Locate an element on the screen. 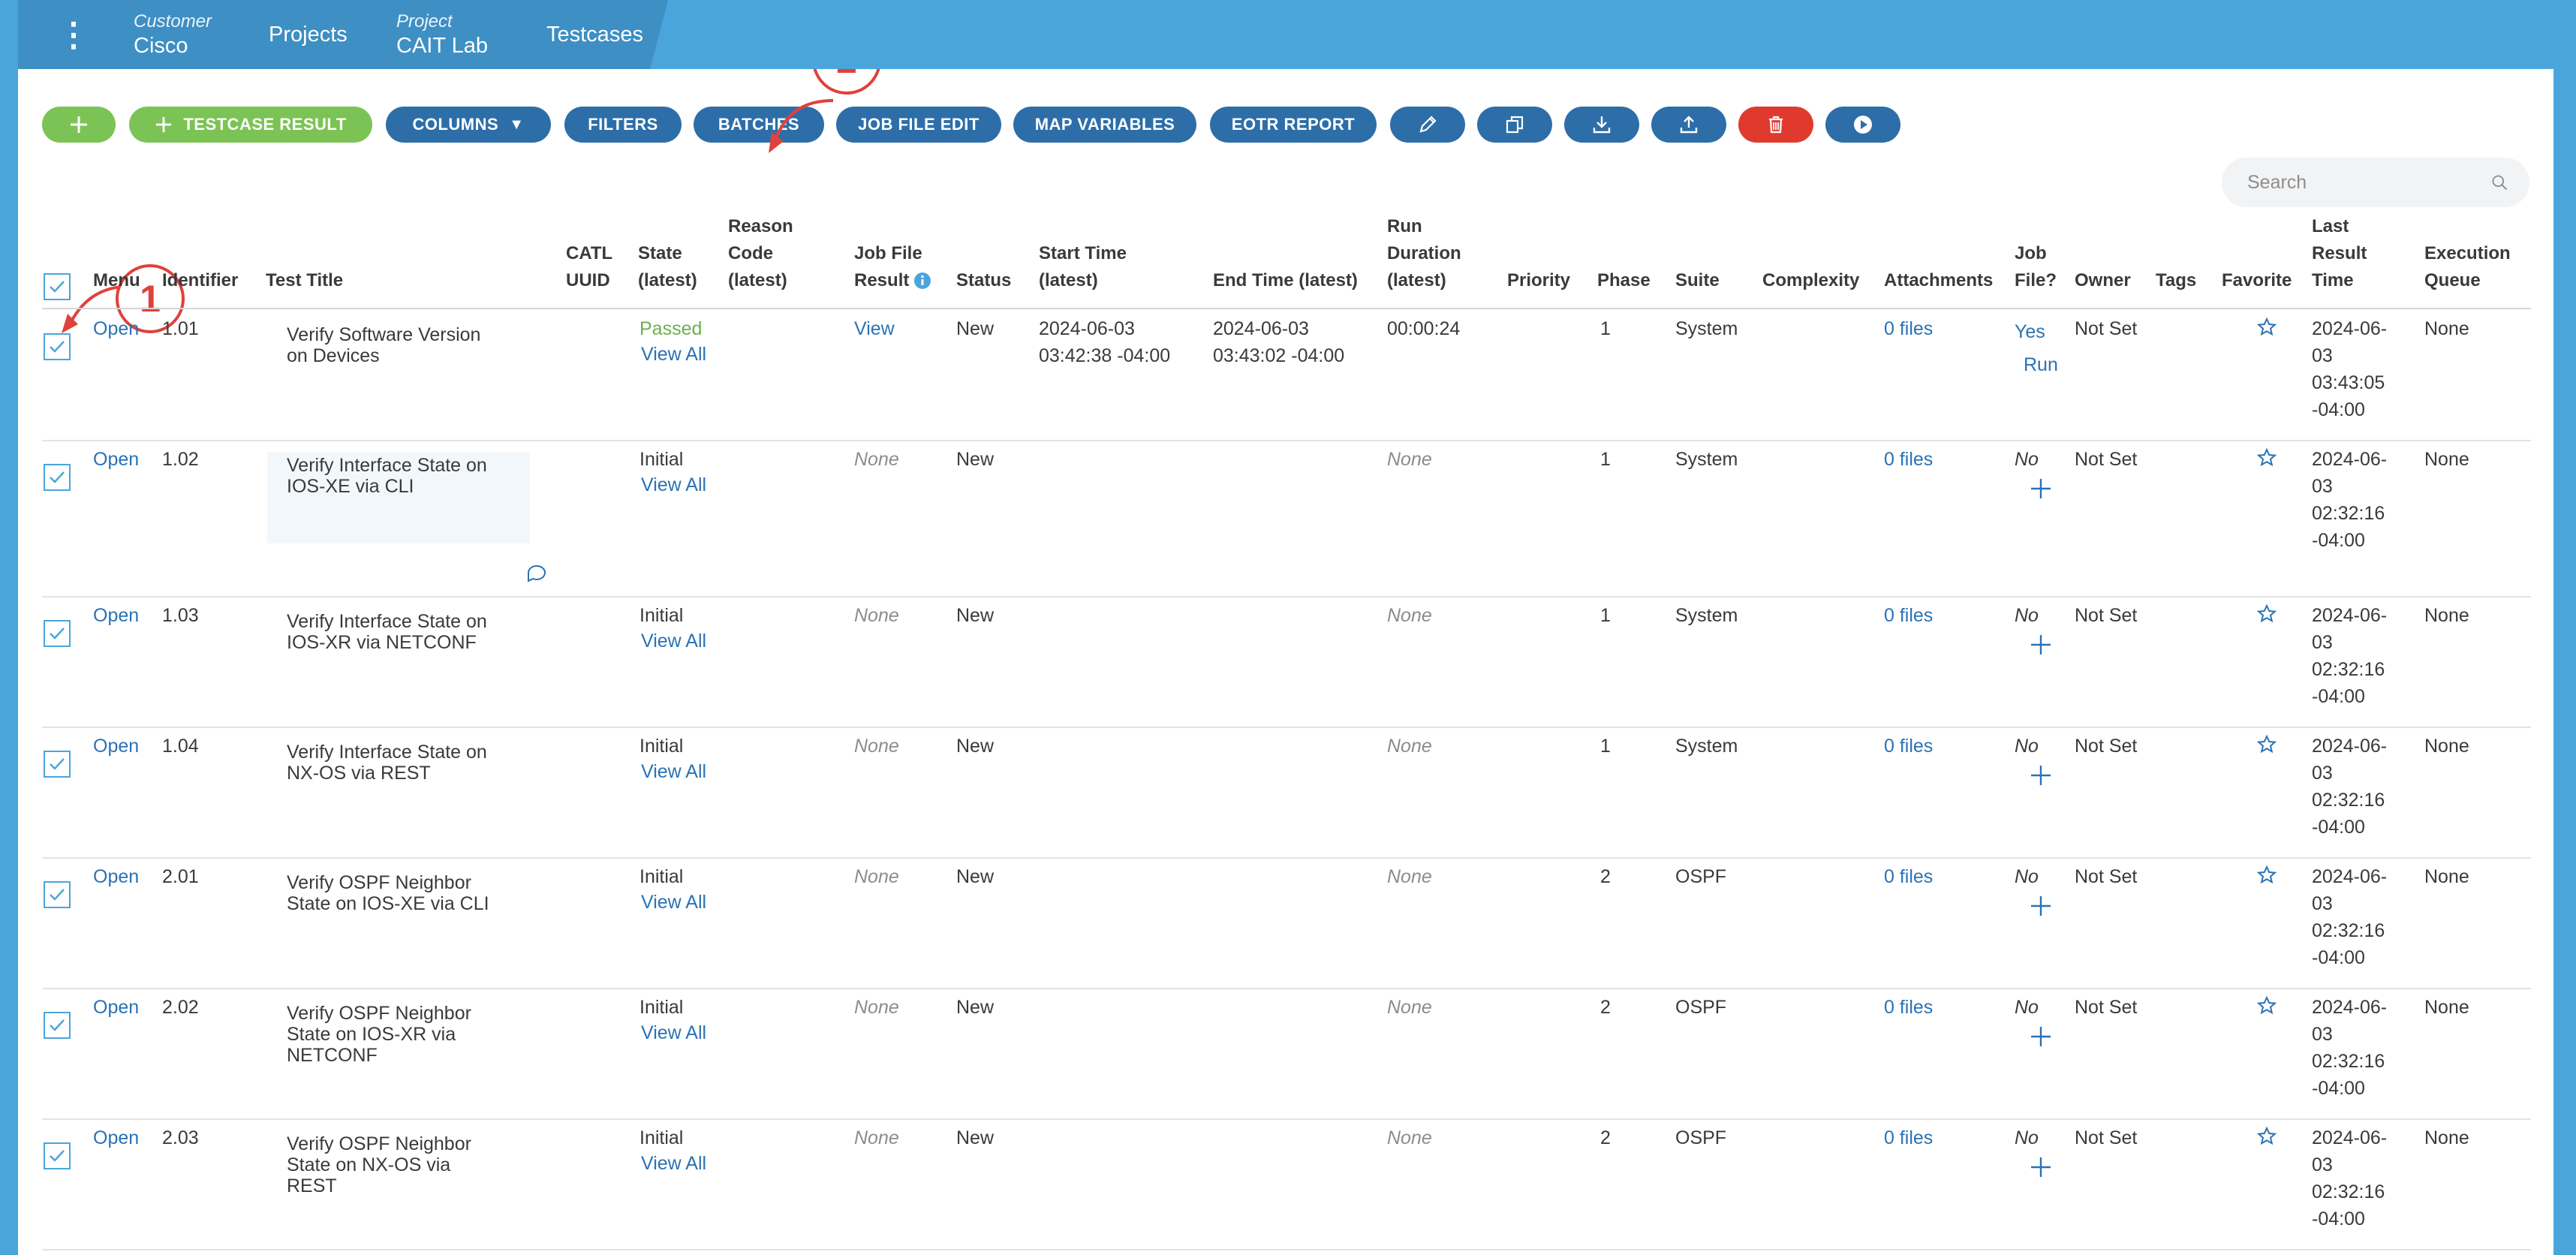 The image size is (2576, 1255). search-icon is located at coordinates (2499, 182).